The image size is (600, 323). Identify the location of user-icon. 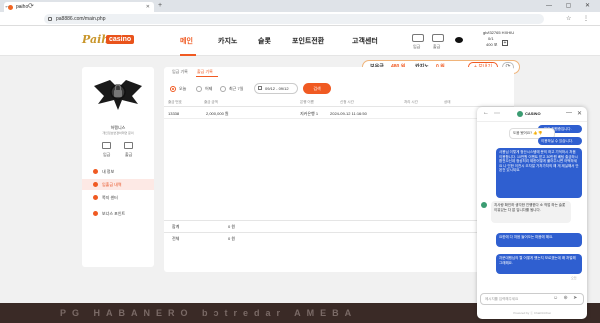
(95, 171).